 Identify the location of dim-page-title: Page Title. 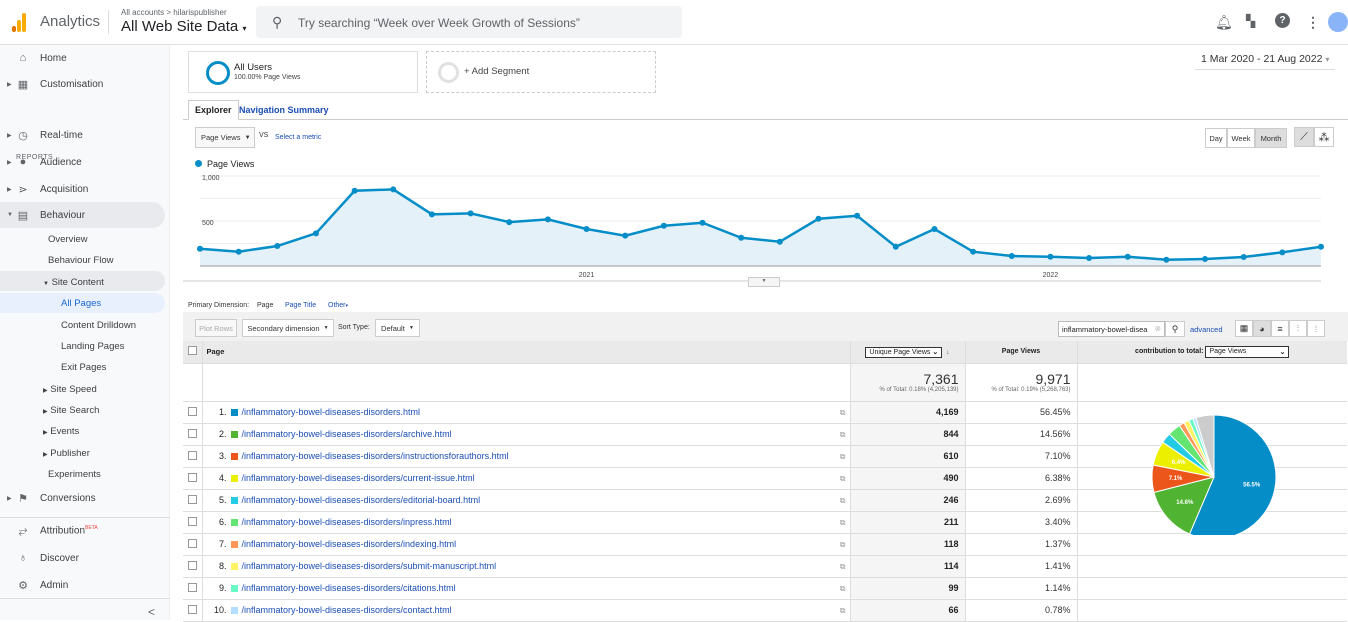
(300, 305).